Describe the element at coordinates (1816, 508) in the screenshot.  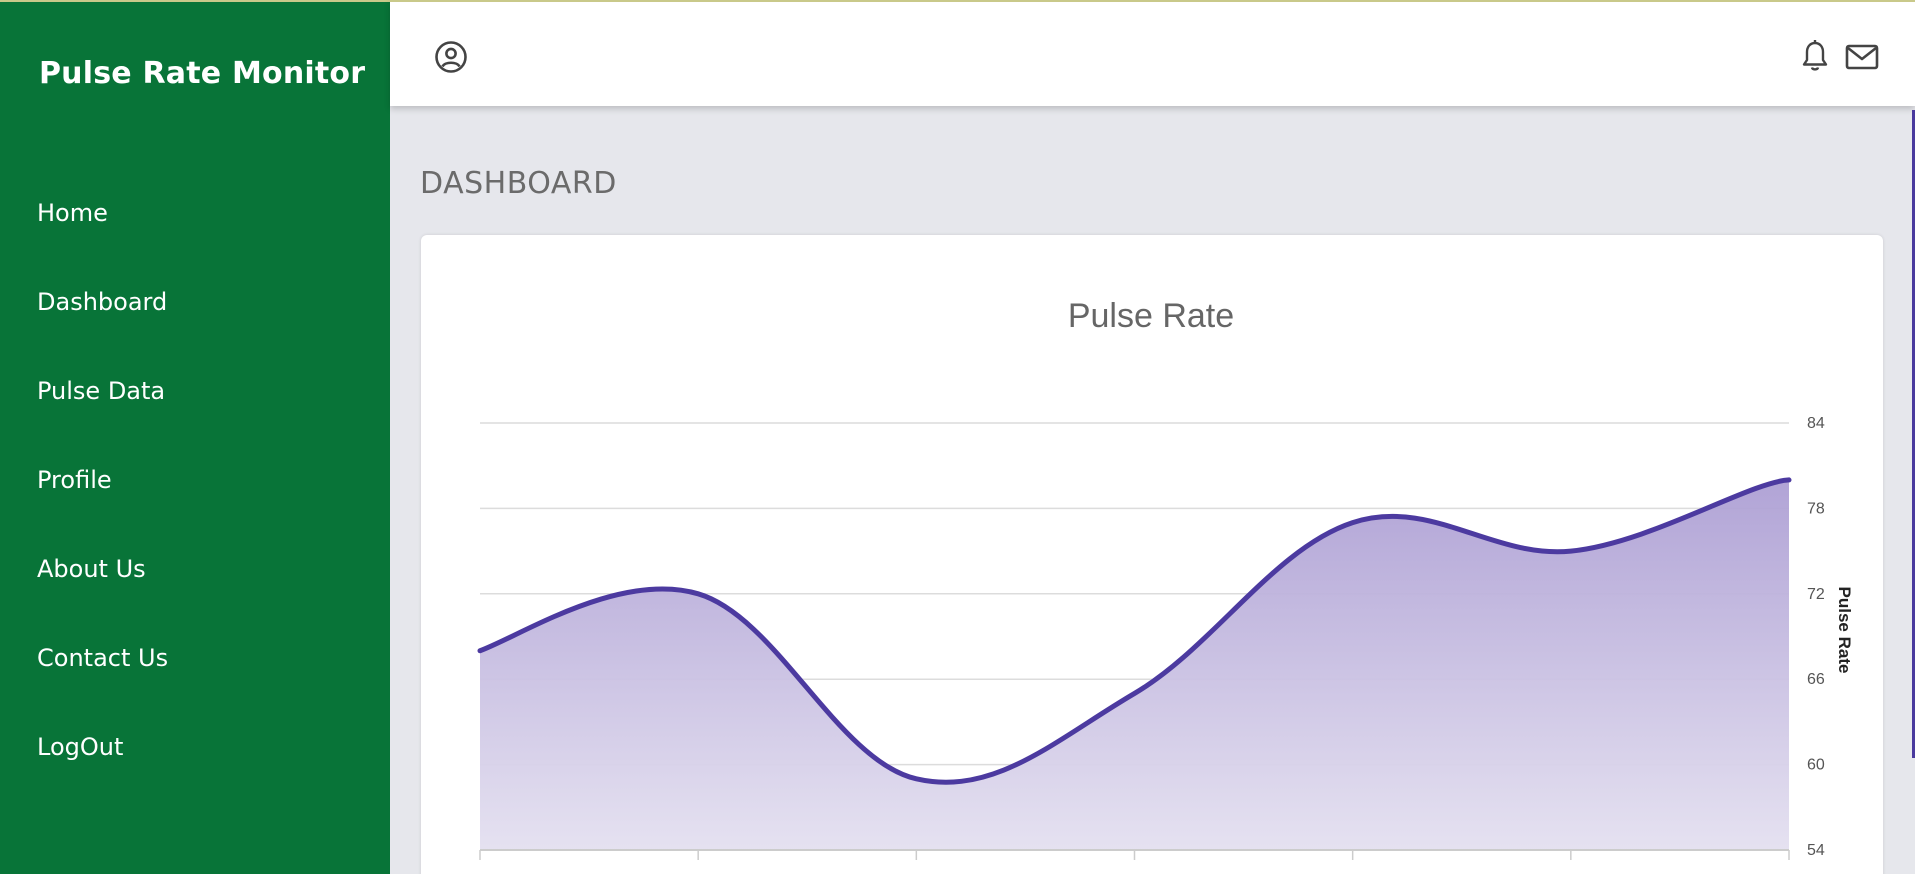
I see `y-tick-label: 78` at that location.